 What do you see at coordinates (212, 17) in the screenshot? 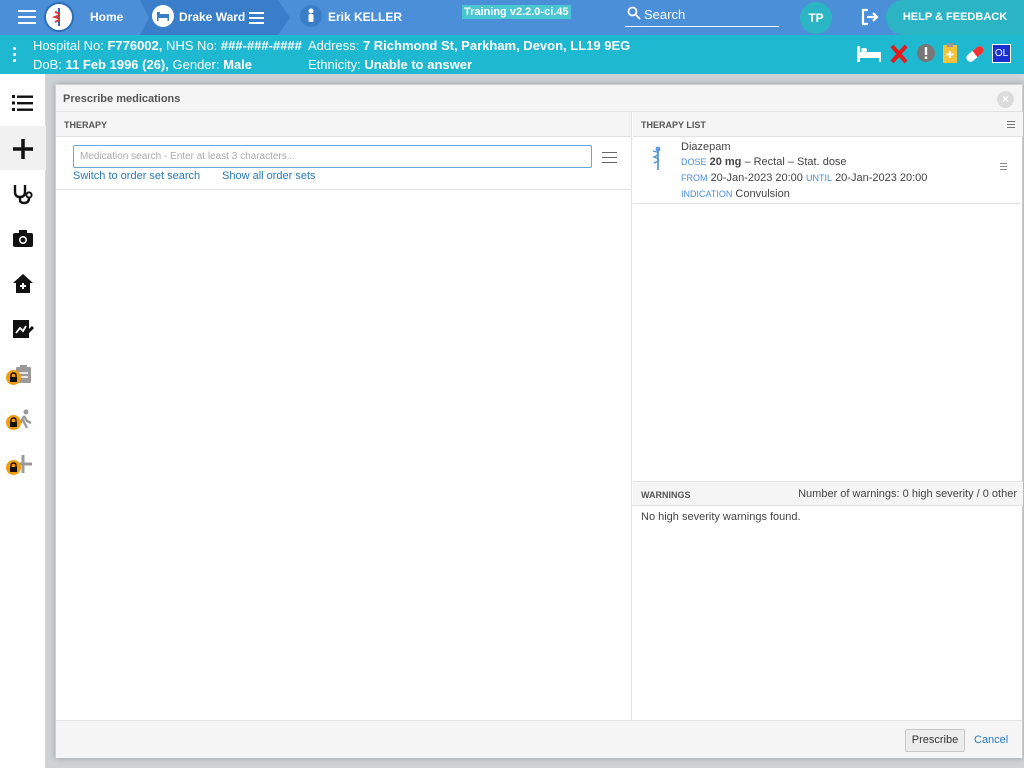
I see `breadcrumb-ward: Drake Ward` at bounding box center [212, 17].